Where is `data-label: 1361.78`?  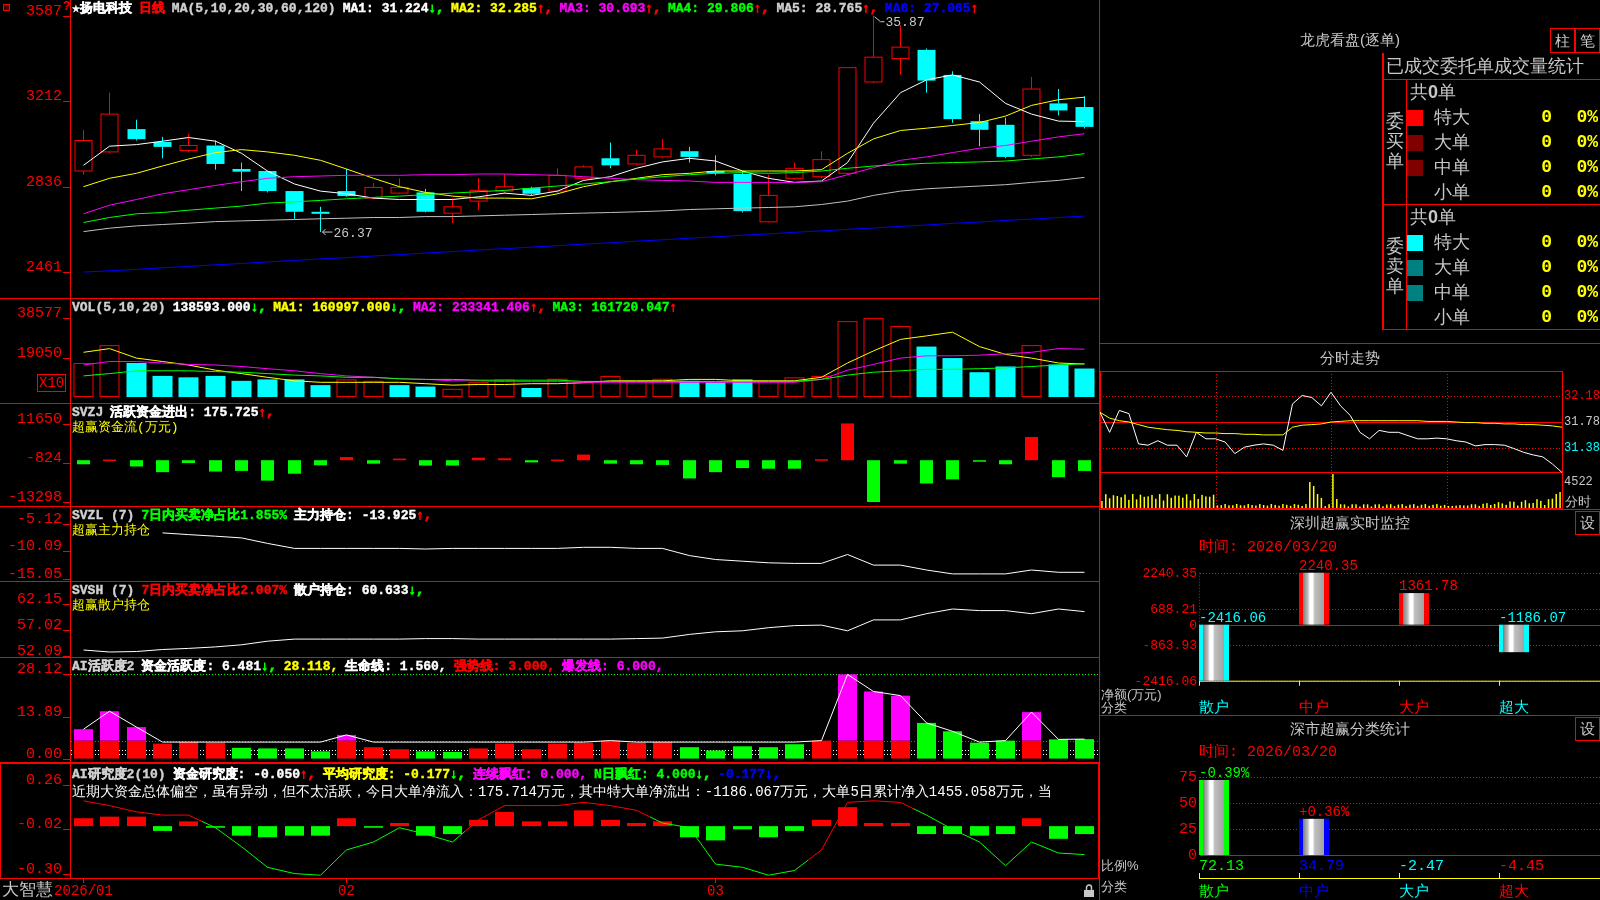 data-label: 1361.78 is located at coordinates (1428, 586).